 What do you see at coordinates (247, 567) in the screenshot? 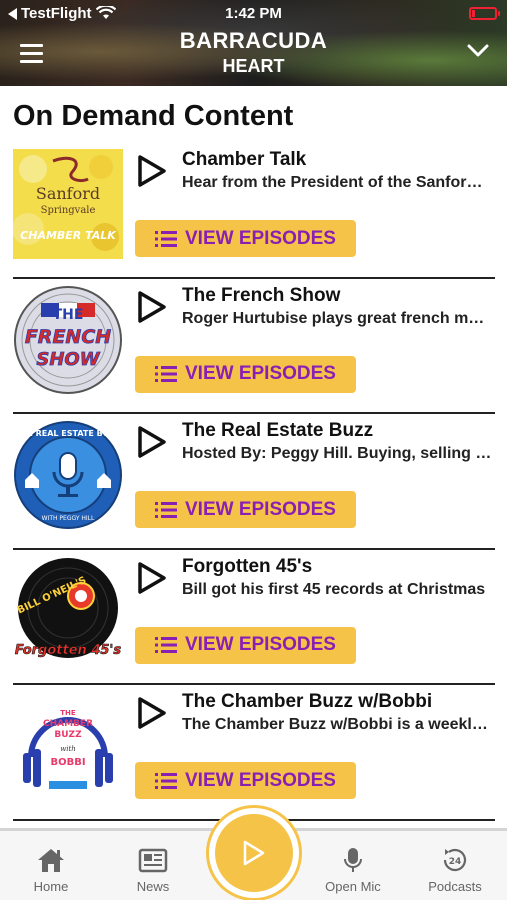
I see `item-title: Forgotten 45's` at bounding box center [247, 567].